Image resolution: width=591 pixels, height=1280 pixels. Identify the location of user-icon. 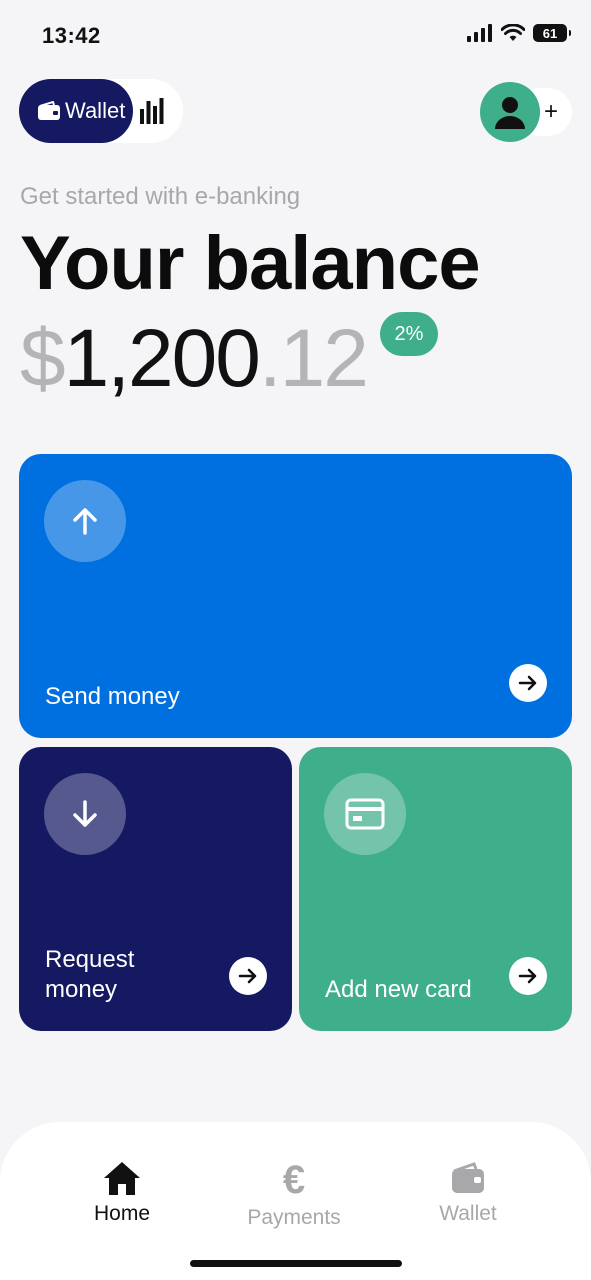
(510, 113).